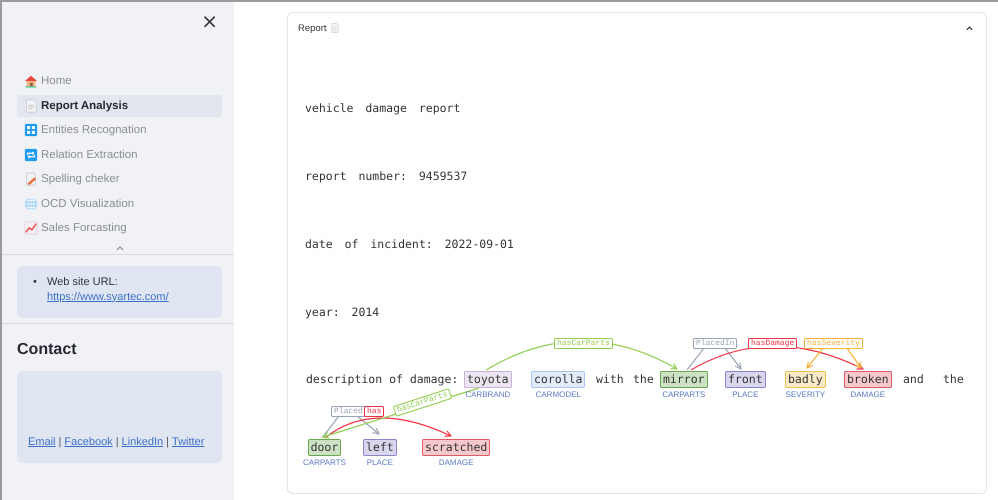 The height and width of the screenshot is (500, 998). Describe the element at coordinates (805, 379) in the screenshot. I see `entity-tag: badly` at that location.